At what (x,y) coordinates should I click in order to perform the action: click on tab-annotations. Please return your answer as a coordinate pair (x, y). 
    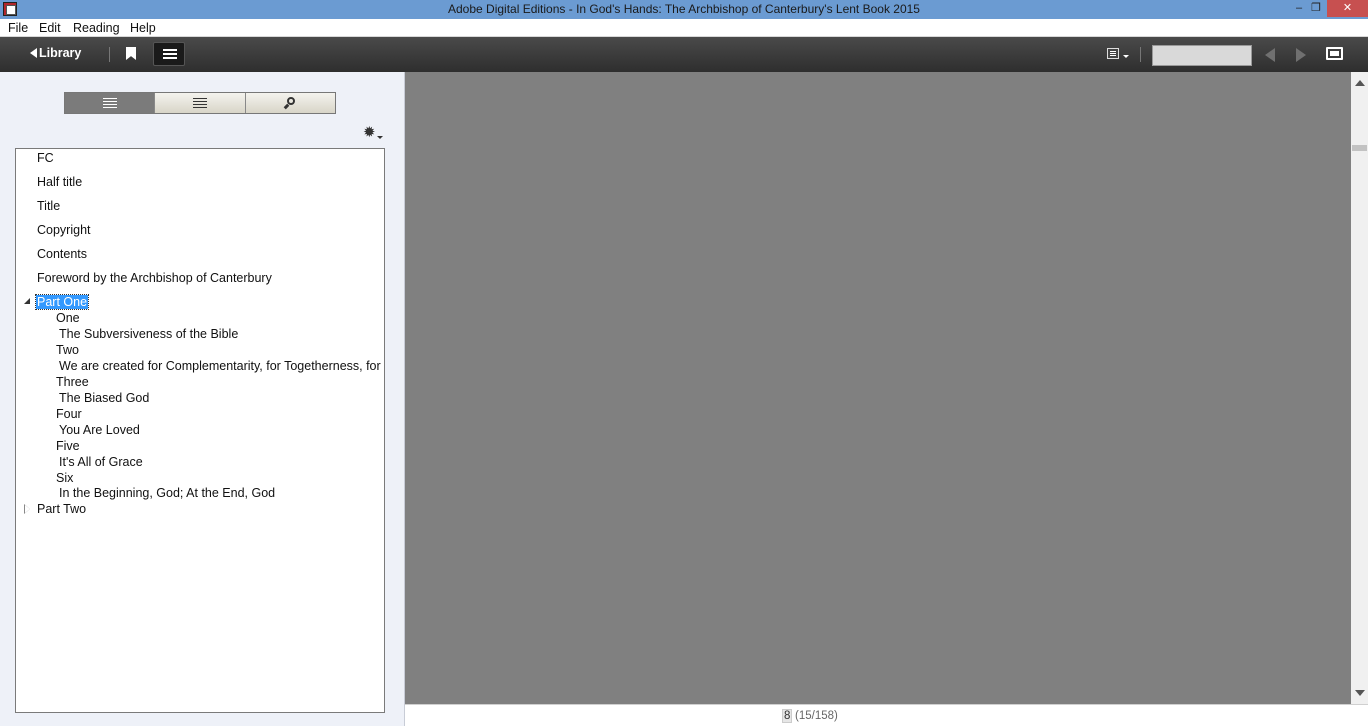
    Looking at the image, I should click on (200, 103).